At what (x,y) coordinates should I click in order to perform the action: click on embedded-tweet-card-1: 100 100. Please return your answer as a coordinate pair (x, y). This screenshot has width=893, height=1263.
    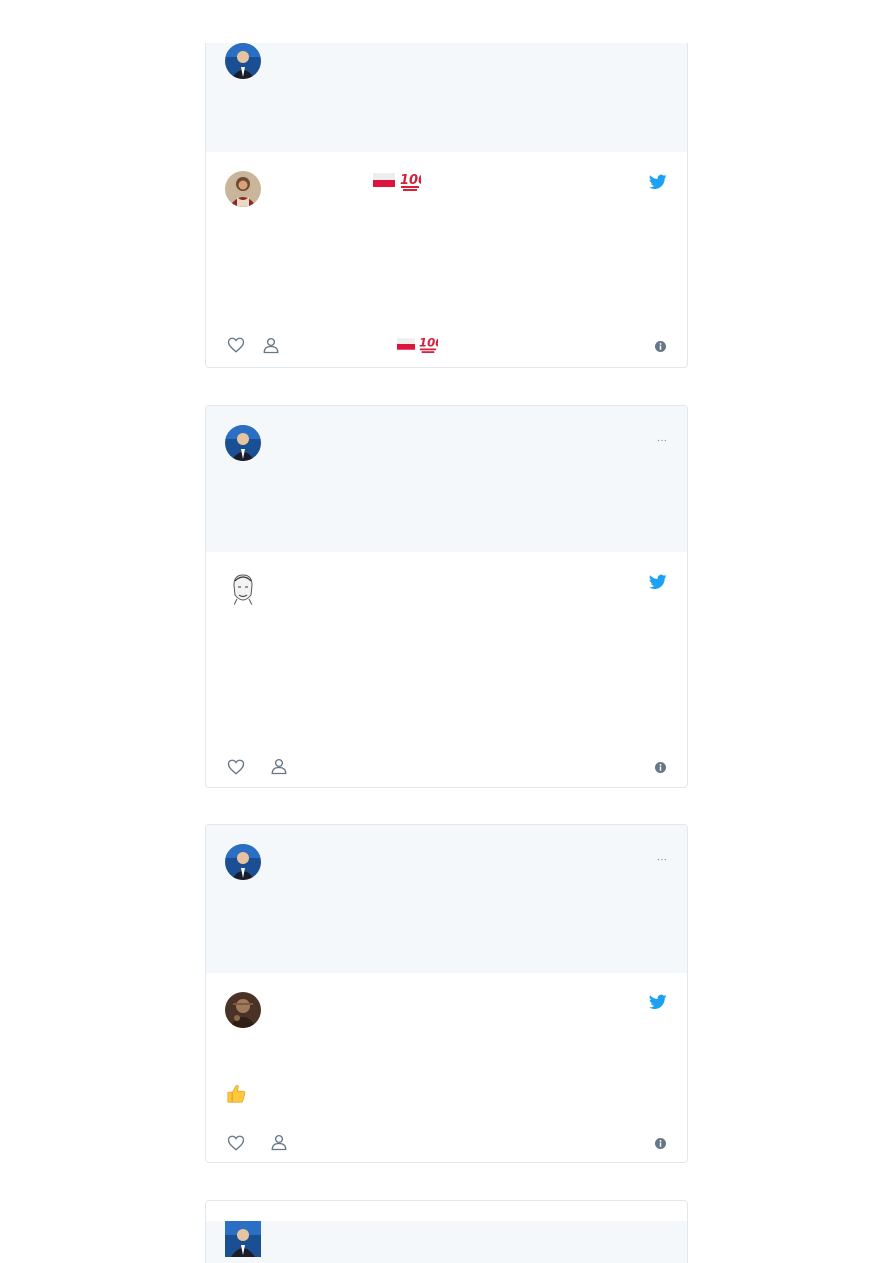
    Looking at the image, I should click on (446, 205).